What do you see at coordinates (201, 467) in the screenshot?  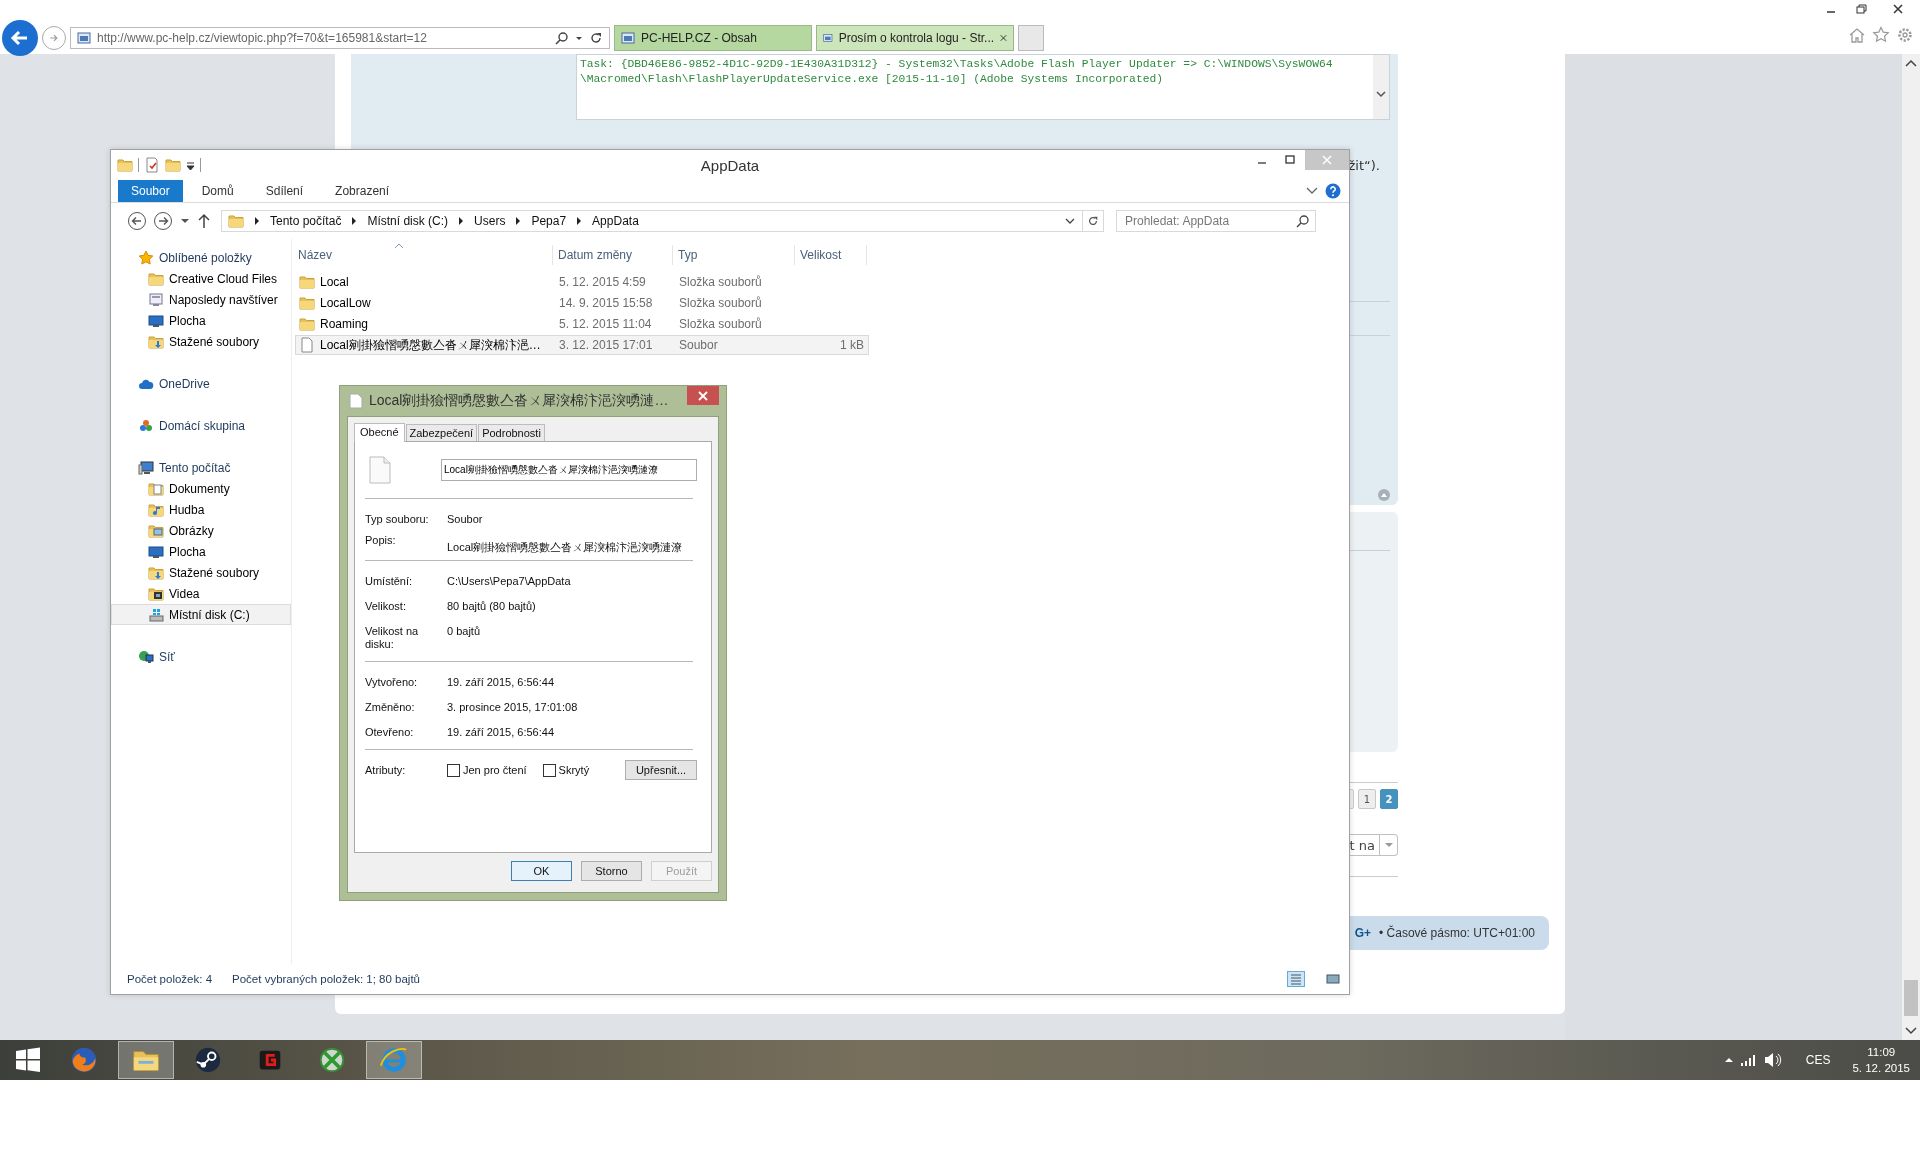 I see `sidebar-item: Tento počítač` at bounding box center [201, 467].